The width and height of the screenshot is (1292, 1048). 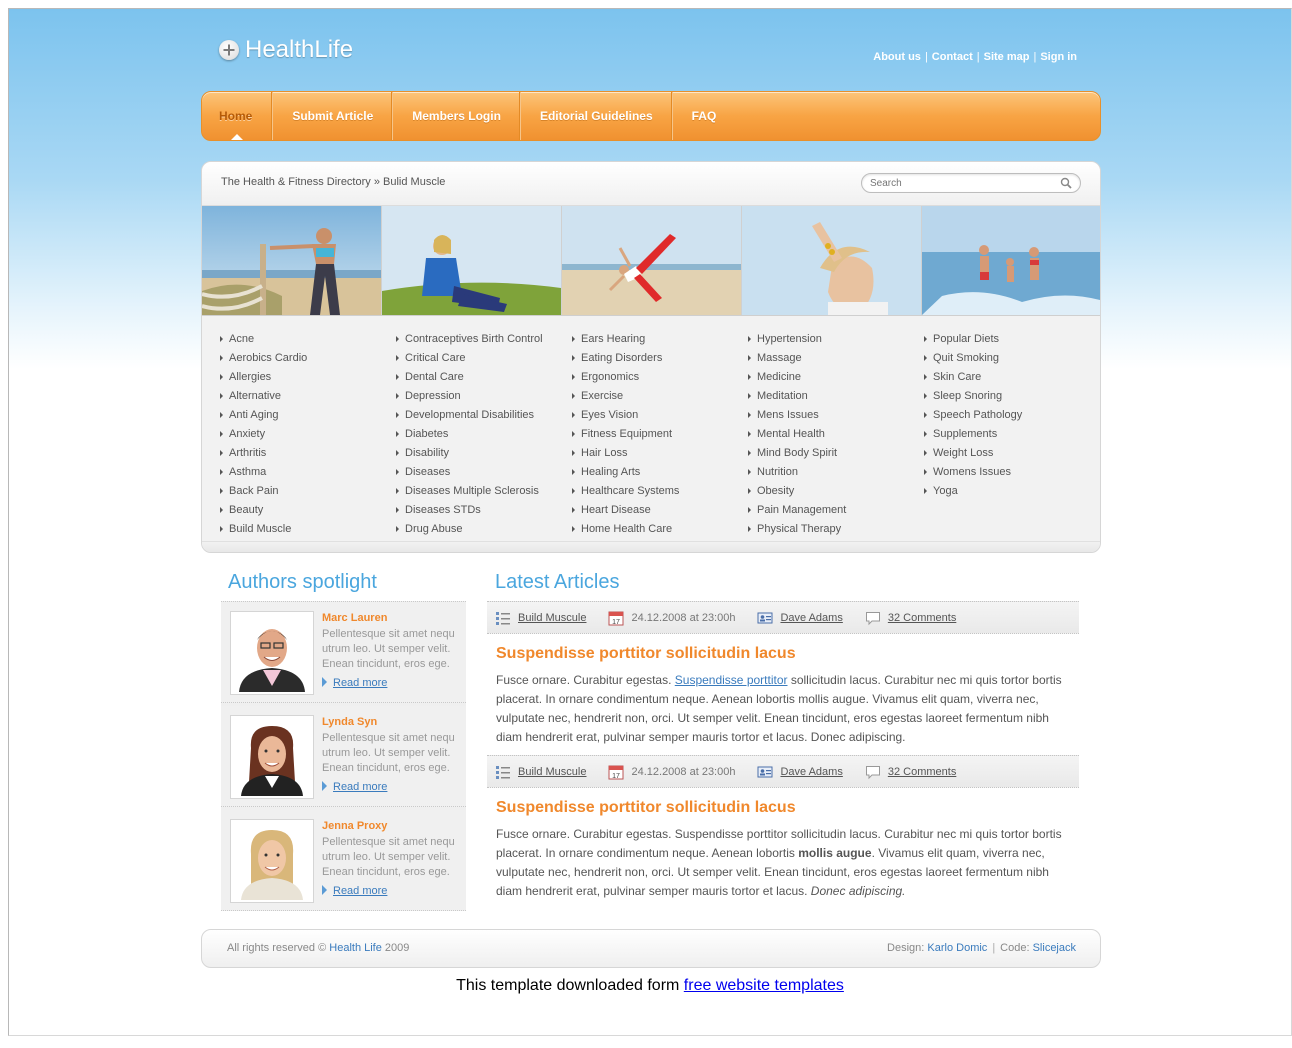 I want to click on category-link: Back Pain, so click(x=308, y=493).